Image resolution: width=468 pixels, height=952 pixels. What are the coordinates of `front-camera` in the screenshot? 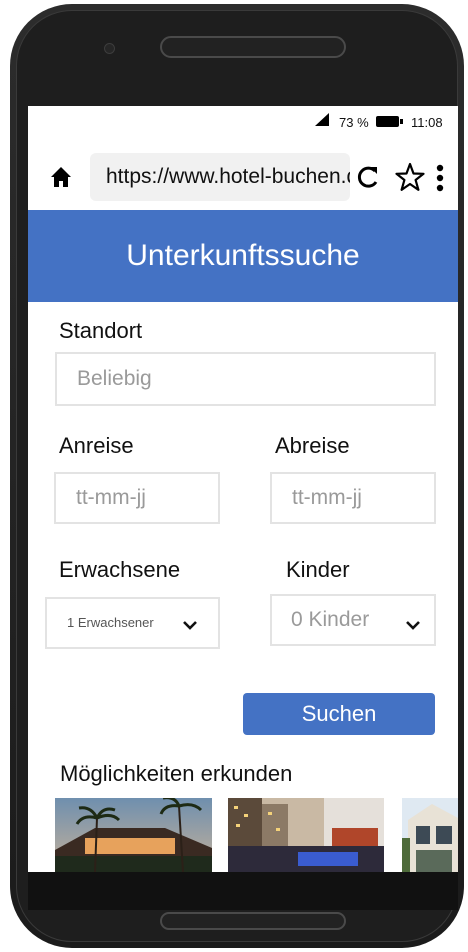 It's located at (109, 48).